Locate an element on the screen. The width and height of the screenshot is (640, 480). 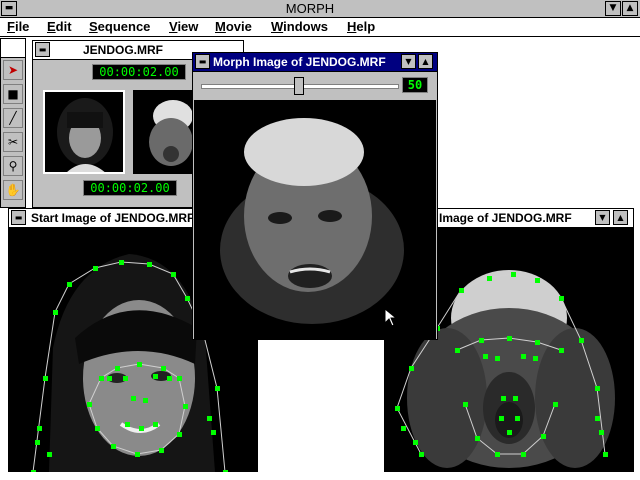
end-thumbnail is located at coordinates (163, 132).